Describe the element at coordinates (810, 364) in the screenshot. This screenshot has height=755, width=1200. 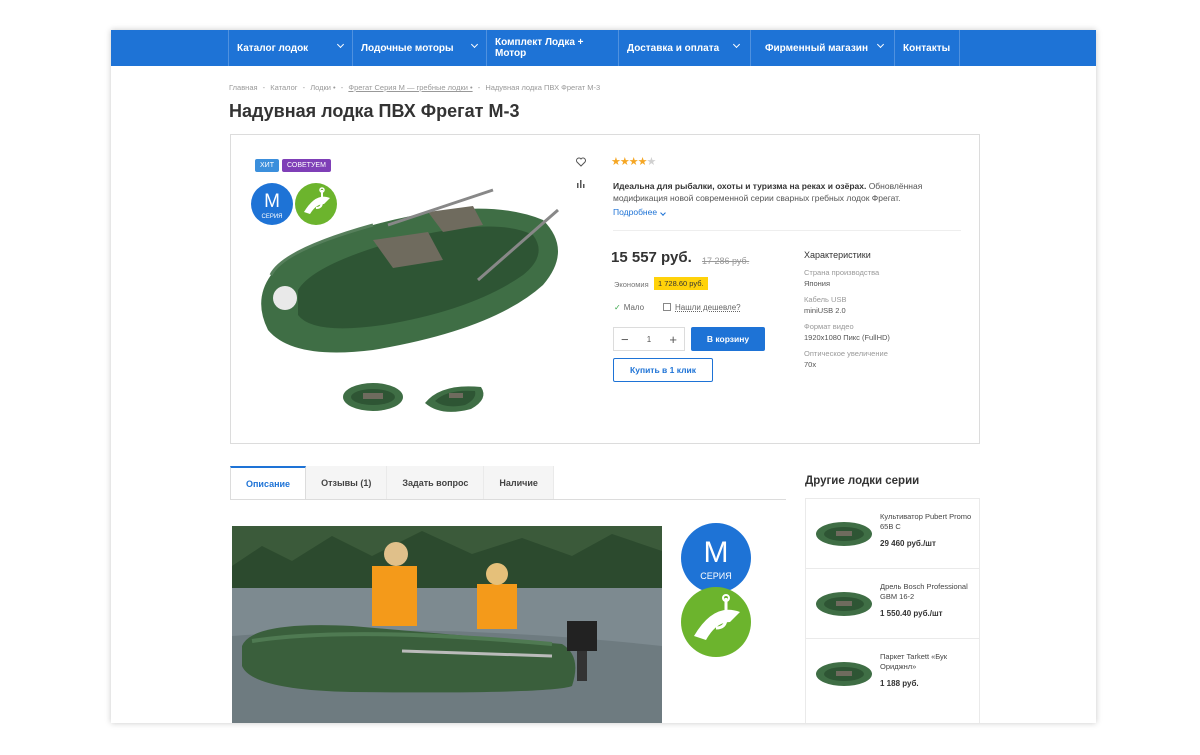
I see `characteristic-value: 70x` at that location.